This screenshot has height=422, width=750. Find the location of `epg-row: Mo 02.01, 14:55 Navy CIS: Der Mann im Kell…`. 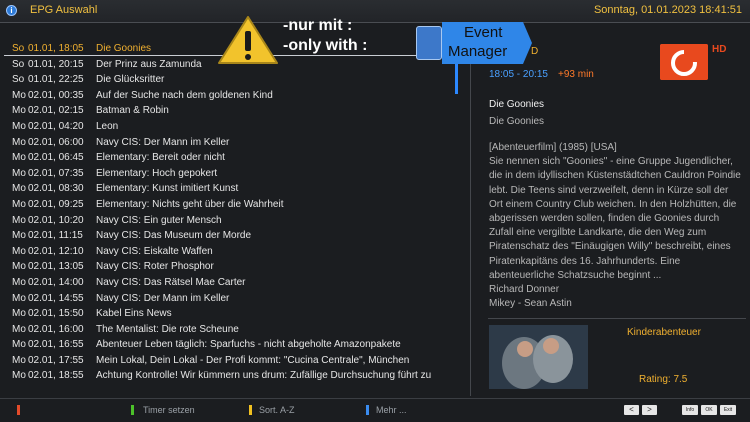

epg-row: Mo 02.01, 14:55 Navy CIS: Der Mann im Kell… is located at coordinates (230, 299).